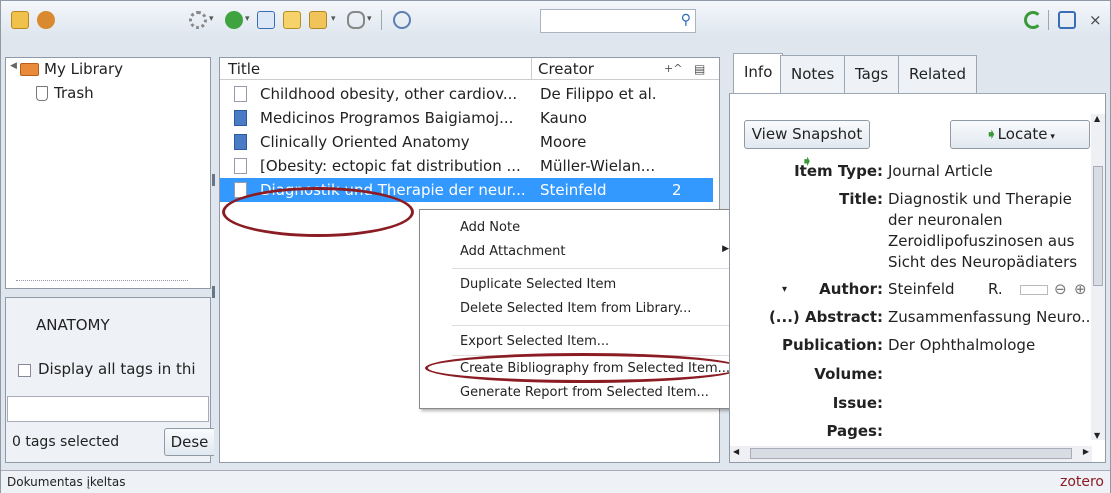 Image resolution: width=1111 pixels, height=493 pixels. Describe the element at coordinates (42, 93) in the screenshot. I see `trash-icon` at that location.